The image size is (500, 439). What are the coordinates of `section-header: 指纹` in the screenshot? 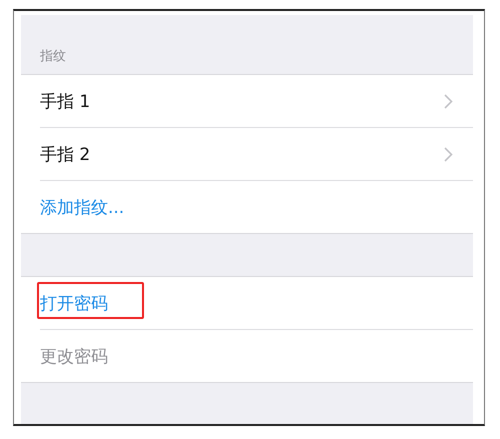 It's located at (52, 57).